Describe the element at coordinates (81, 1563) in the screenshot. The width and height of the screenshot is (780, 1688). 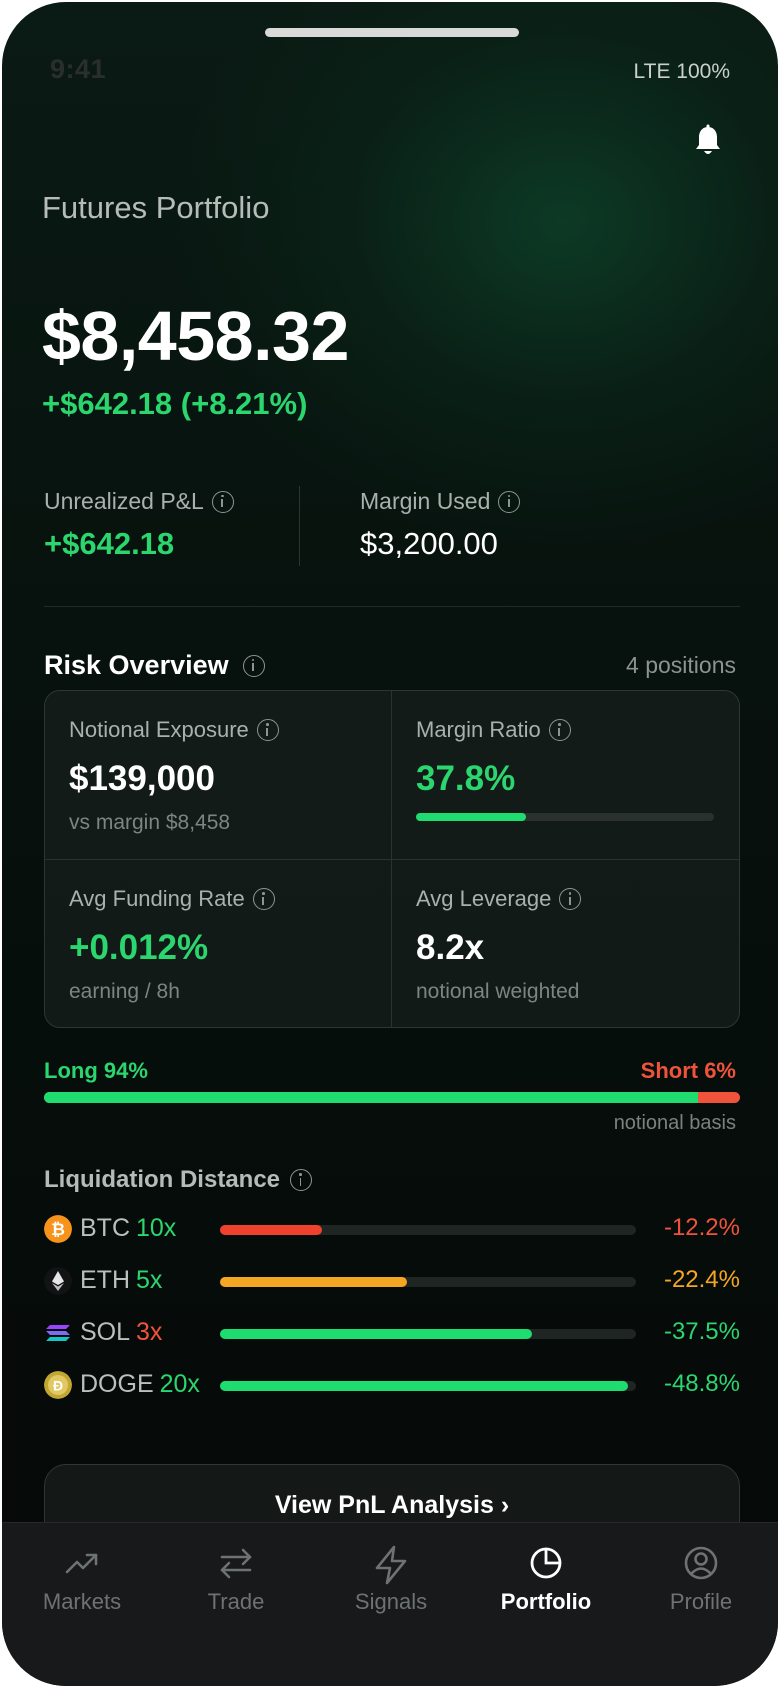
I see `trend-up-icon` at that location.